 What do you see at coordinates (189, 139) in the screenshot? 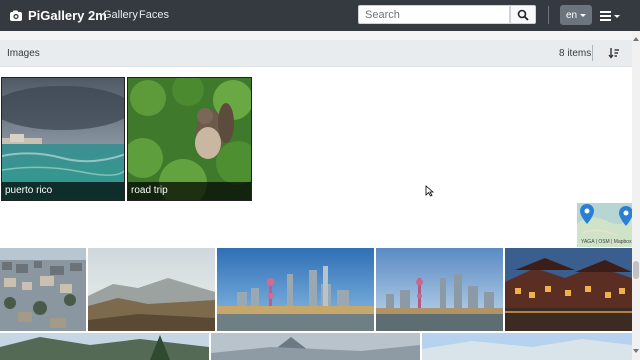
I see `directory-card: road trip` at bounding box center [189, 139].